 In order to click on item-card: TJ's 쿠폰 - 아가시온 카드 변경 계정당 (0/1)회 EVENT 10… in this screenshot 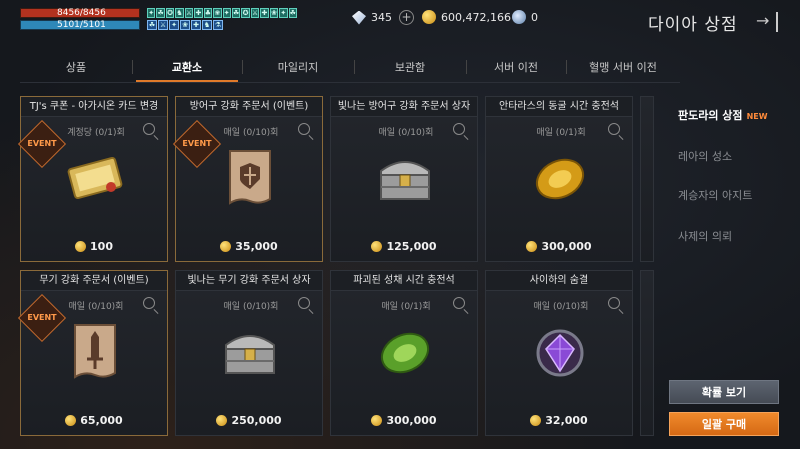, I will do `click(92, 179)`.